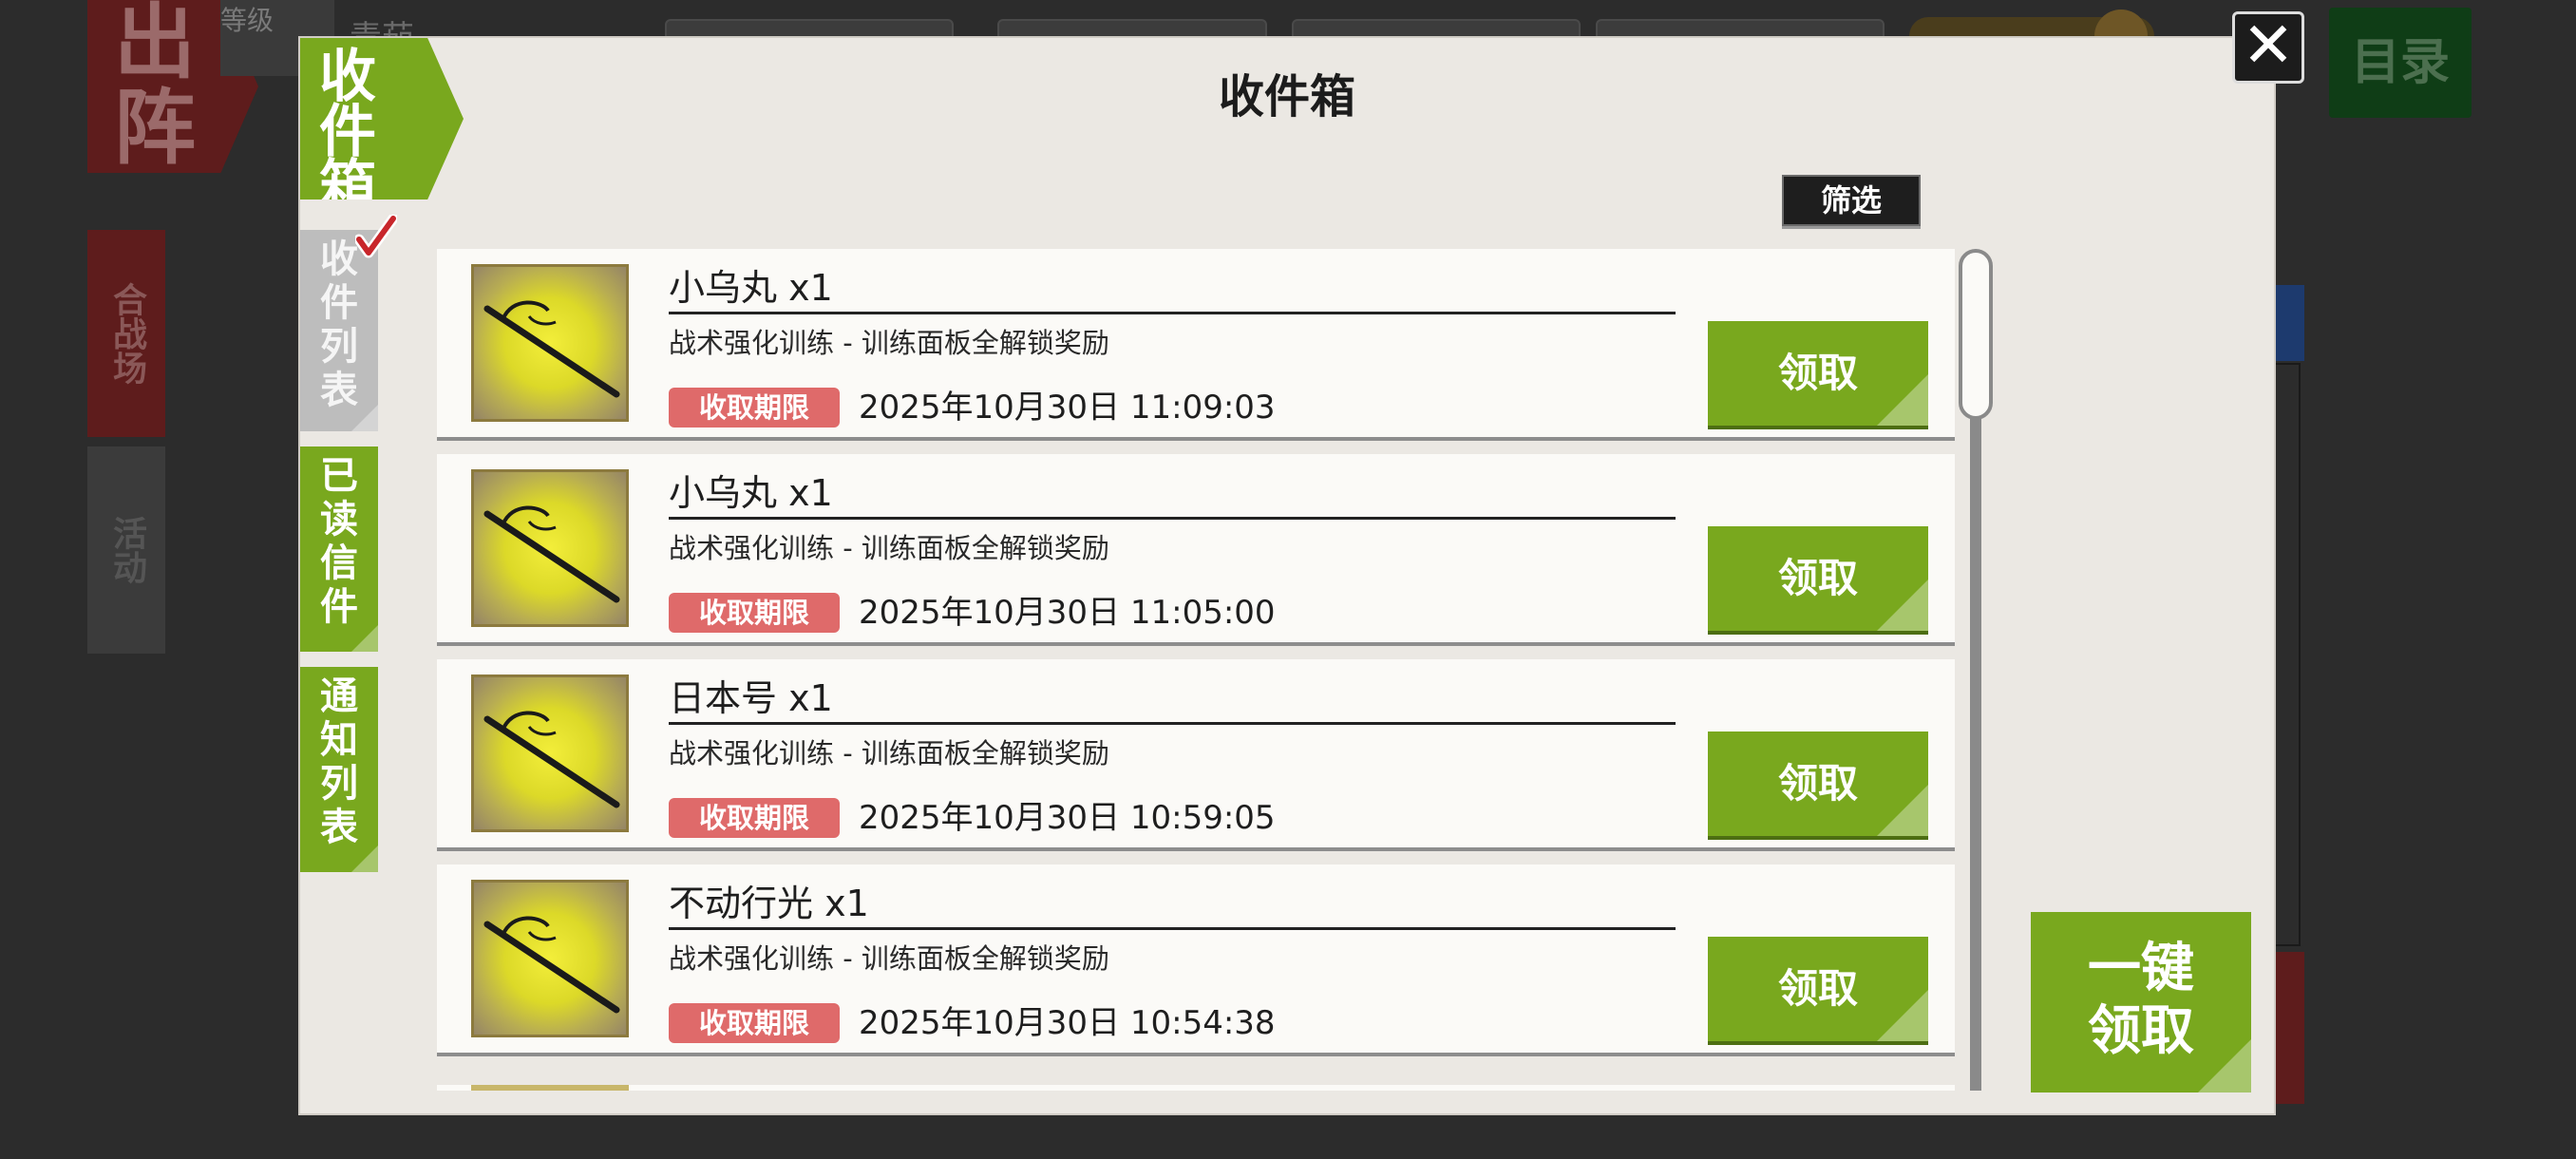 The height and width of the screenshot is (1159, 2576). I want to click on badge-char: 收, so click(347, 77).